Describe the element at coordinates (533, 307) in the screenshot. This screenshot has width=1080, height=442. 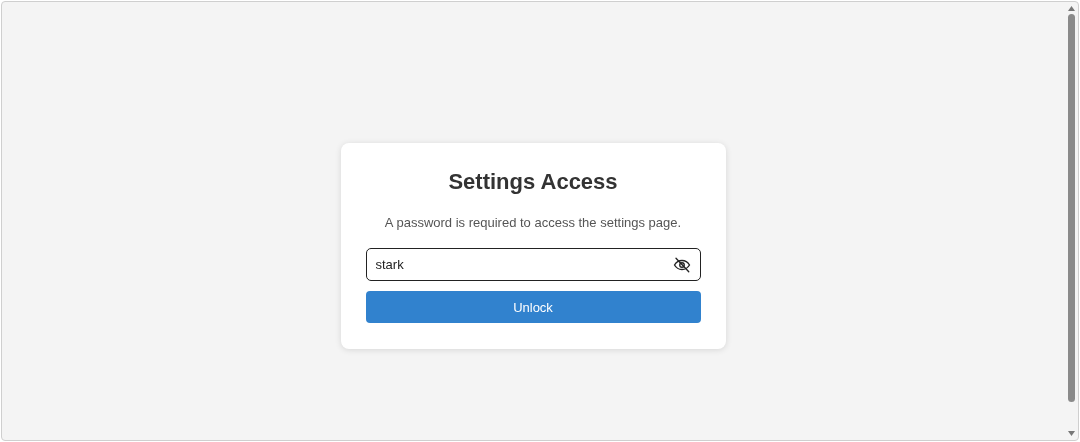
I see `unlock-button: Unlock` at that location.